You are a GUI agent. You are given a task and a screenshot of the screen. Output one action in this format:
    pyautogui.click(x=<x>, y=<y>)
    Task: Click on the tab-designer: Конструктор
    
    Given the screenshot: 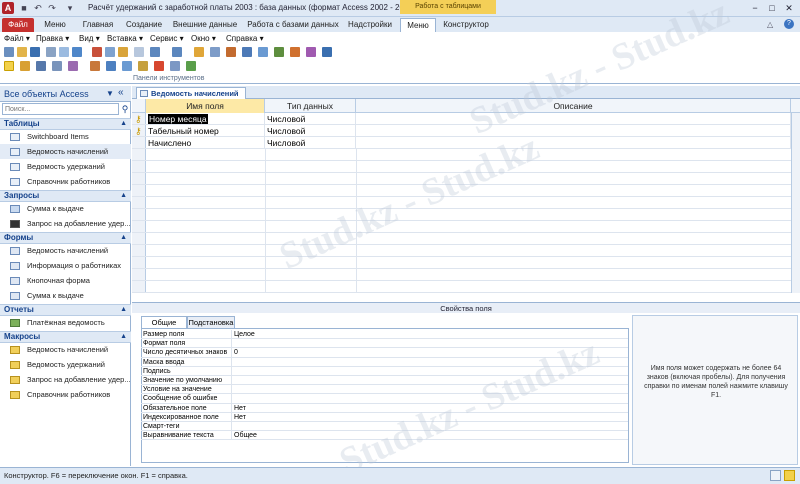 What is the action you would take?
    pyautogui.click(x=466, y=25)
    